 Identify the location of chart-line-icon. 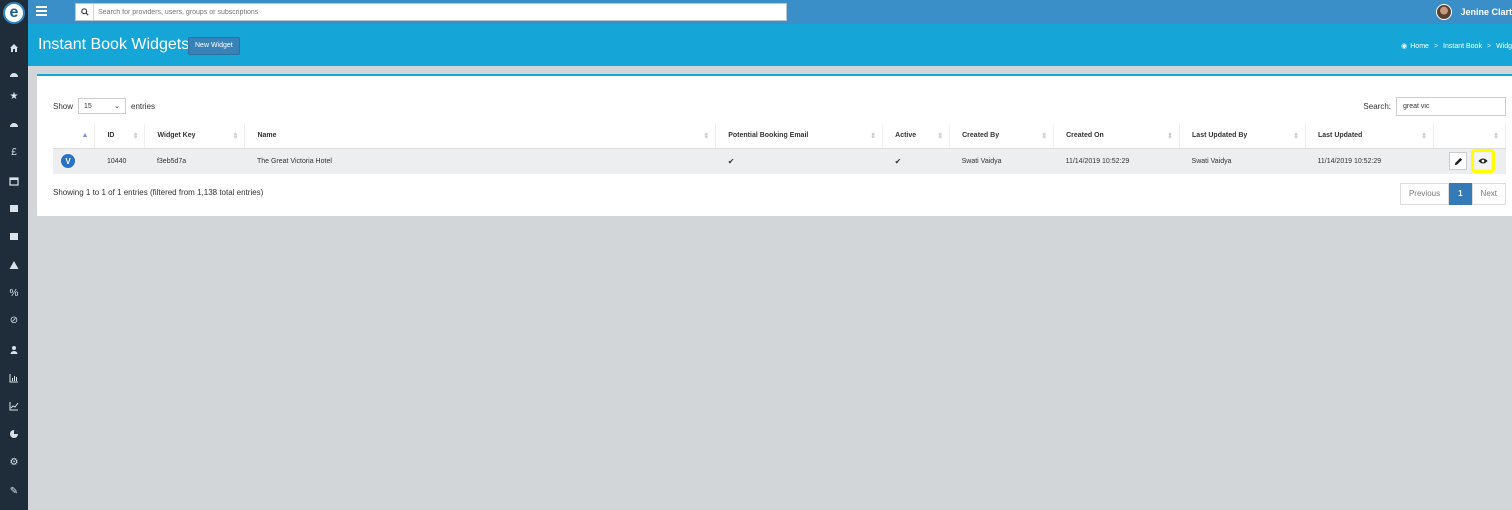
(14, 407).